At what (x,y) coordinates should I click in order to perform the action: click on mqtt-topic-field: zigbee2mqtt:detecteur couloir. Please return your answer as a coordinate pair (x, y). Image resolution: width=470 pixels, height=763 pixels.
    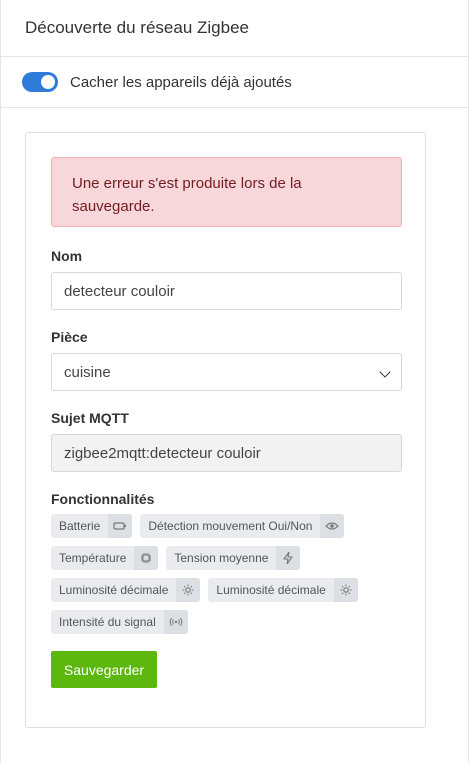
    Looking at the image, I should click on (226, 453).